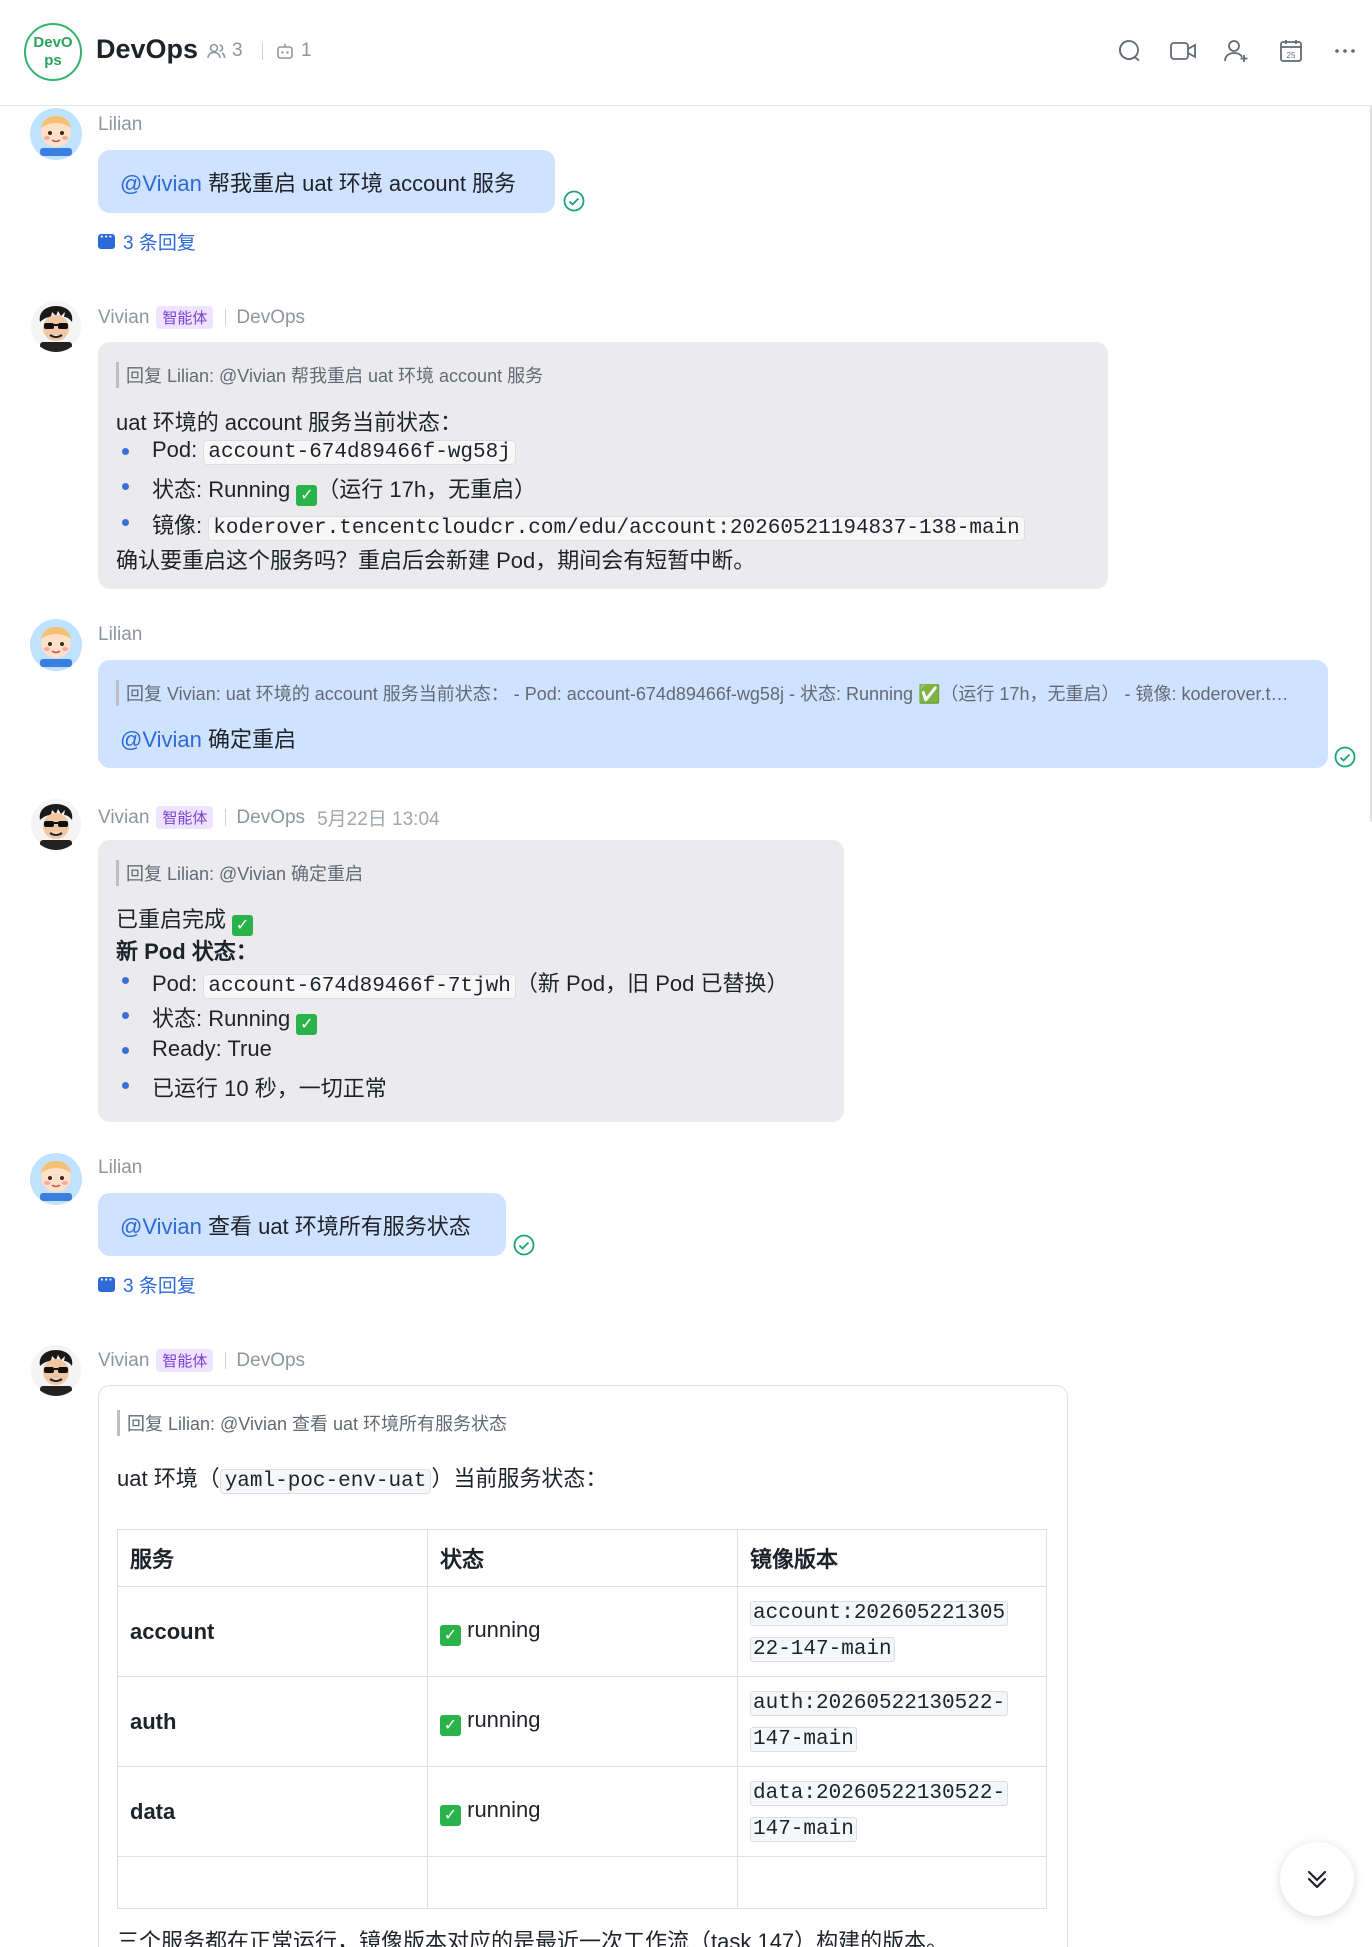 Image resolution: width=1372 pixels, height=1947 pixels. Describe the element at coordinates (147, 49) in the screenshot. I see `group-title: DevOps` at that location.